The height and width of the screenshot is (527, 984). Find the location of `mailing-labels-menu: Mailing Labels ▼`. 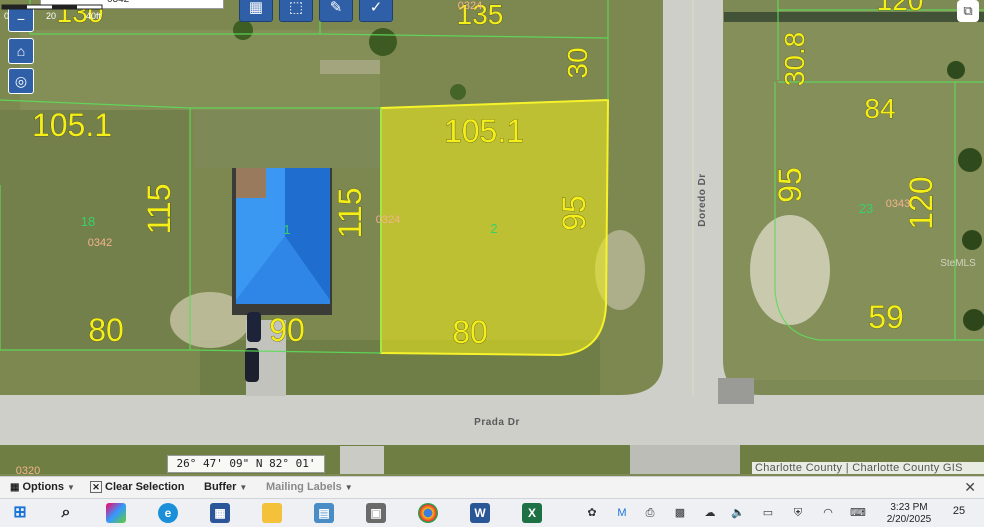

mailing-labels-menu: Mailing Labels ▼ is located at coordinates (309, 487).